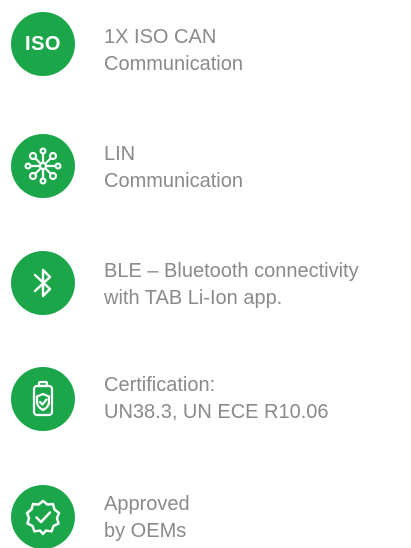 The height and width of the screenshot is (548, 411). I want to click on approved-badge-icon, so click(43, 516).